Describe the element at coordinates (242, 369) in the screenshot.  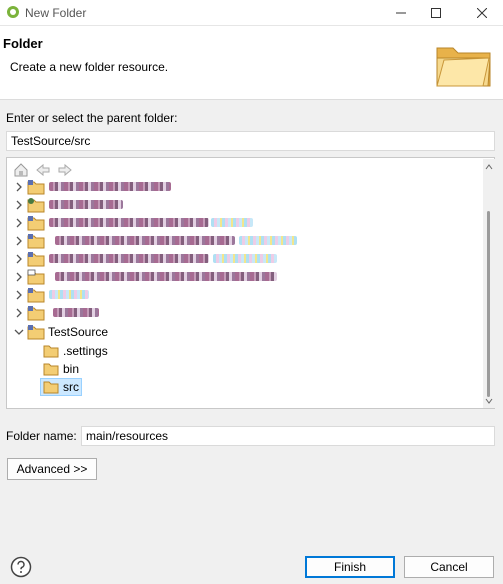
I see `tree-item-bin: bin` at that location.